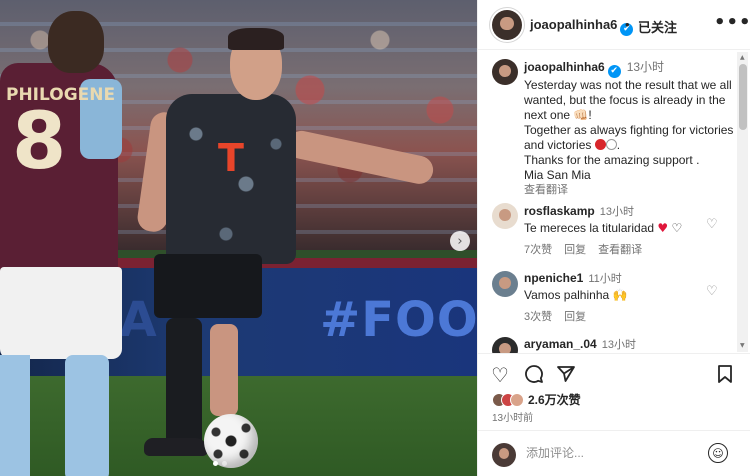  I want to click on comment-username: npeniche1, so click(553, 278).